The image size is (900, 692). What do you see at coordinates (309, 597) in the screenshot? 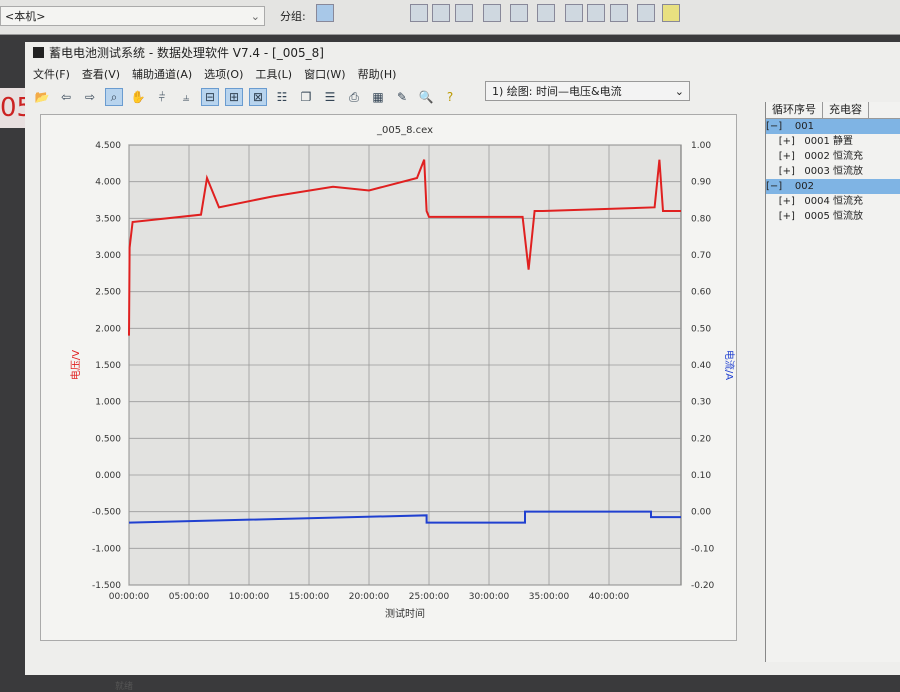
I see `x-tick-label: 15:00:00` at bounding box center [309, 597].